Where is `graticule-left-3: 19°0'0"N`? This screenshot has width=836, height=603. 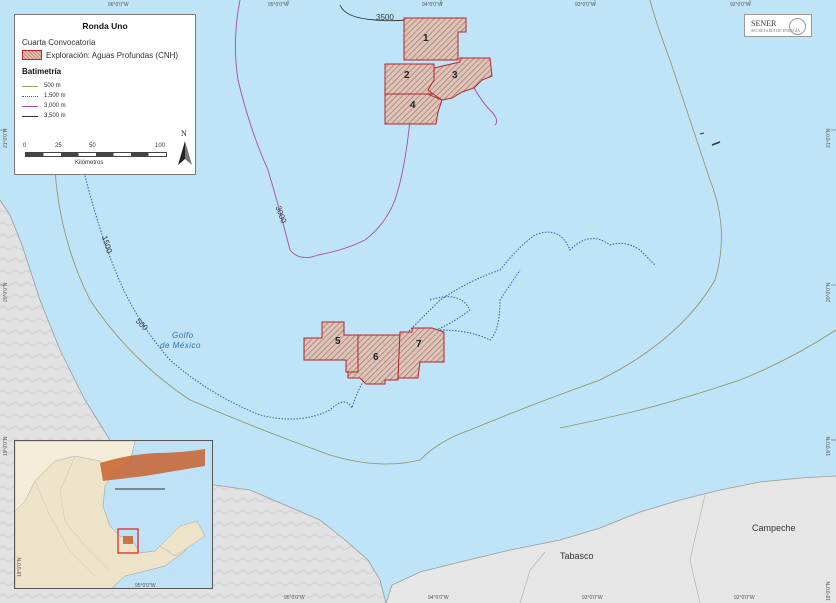
graticule-left-3: 19°0'0"N is located at coordinates (6, 446).